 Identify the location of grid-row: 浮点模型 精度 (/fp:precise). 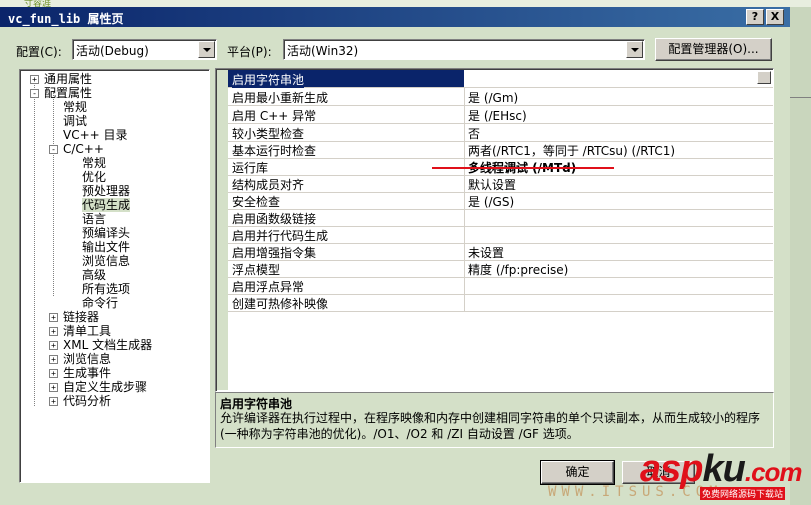
(500, 269).